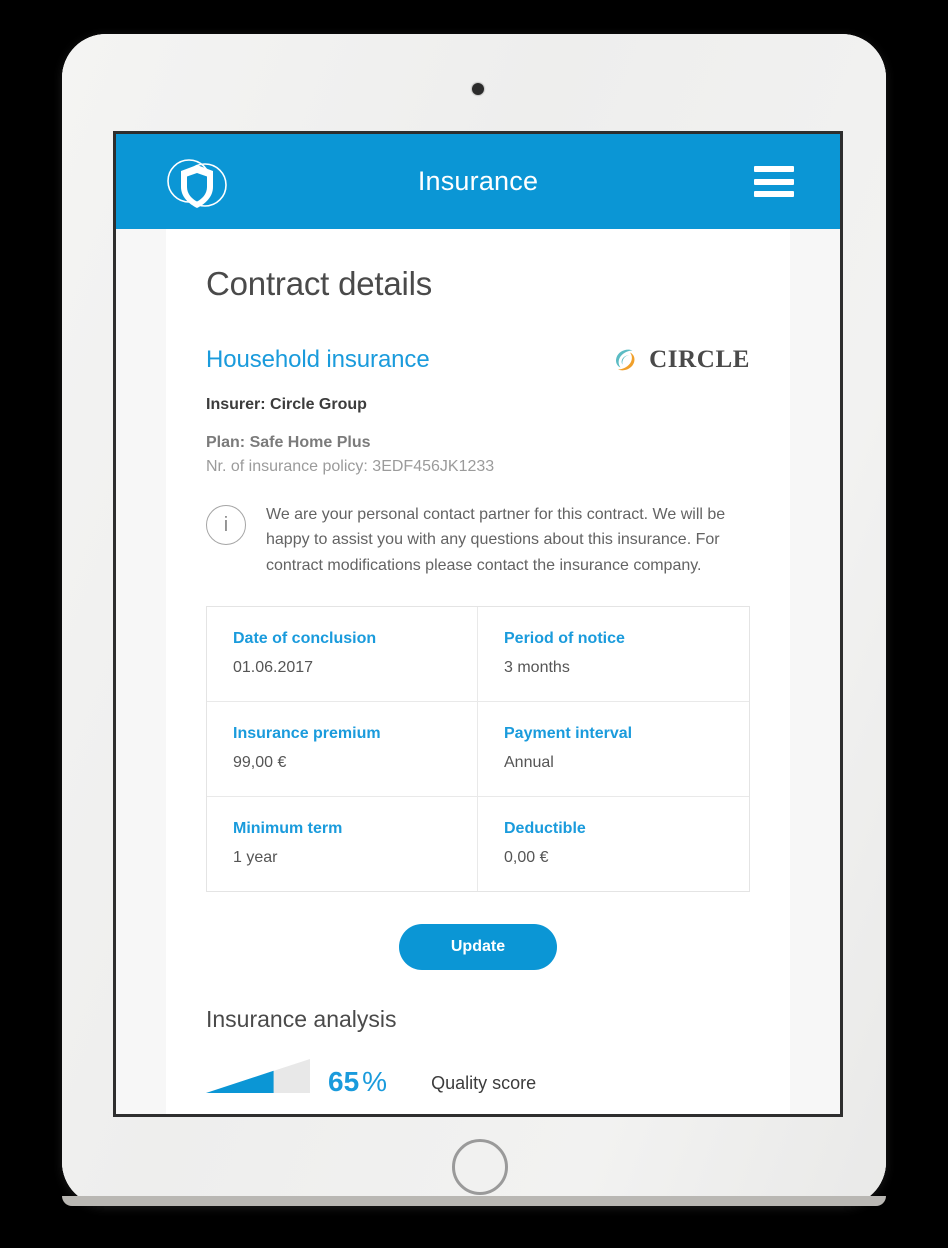 This screenshot has height=1248, width=948. I want to click on quality-score-gauge-icon, so click(258, 1075).